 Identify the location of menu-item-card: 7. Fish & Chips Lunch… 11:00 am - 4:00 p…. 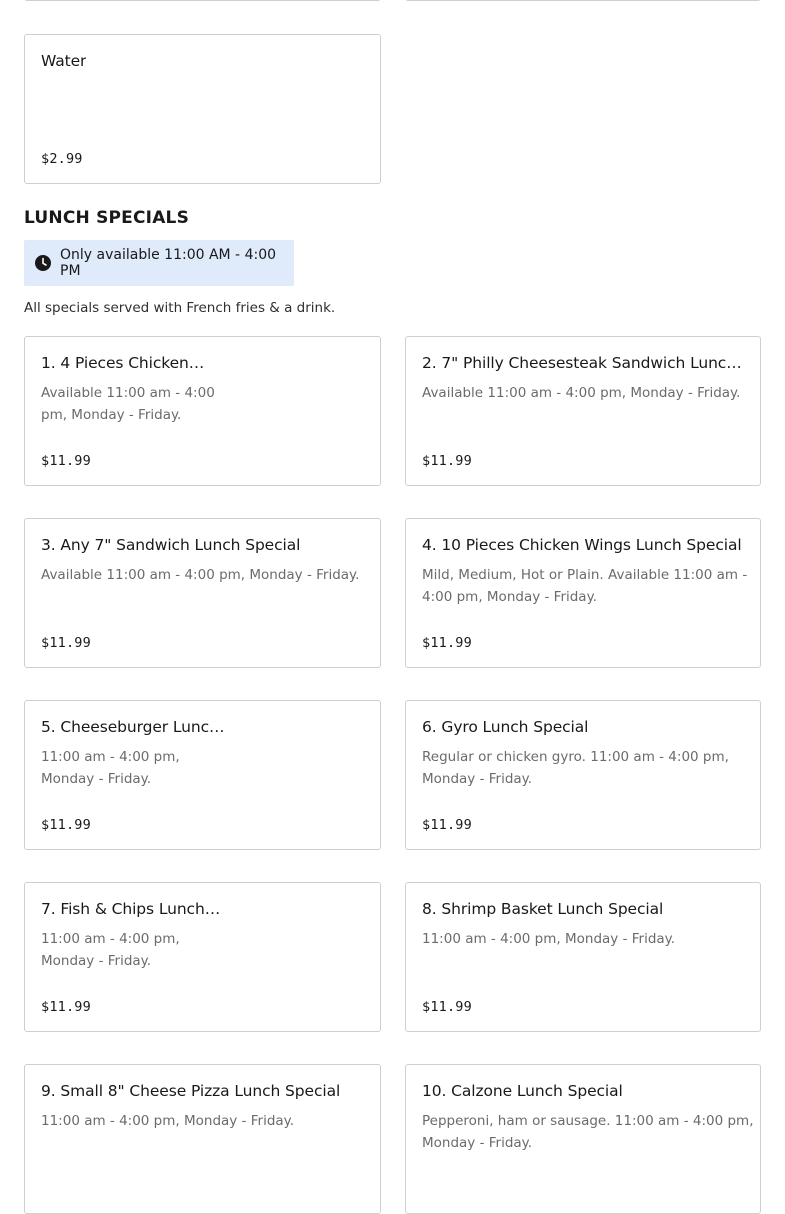
(202, 957).